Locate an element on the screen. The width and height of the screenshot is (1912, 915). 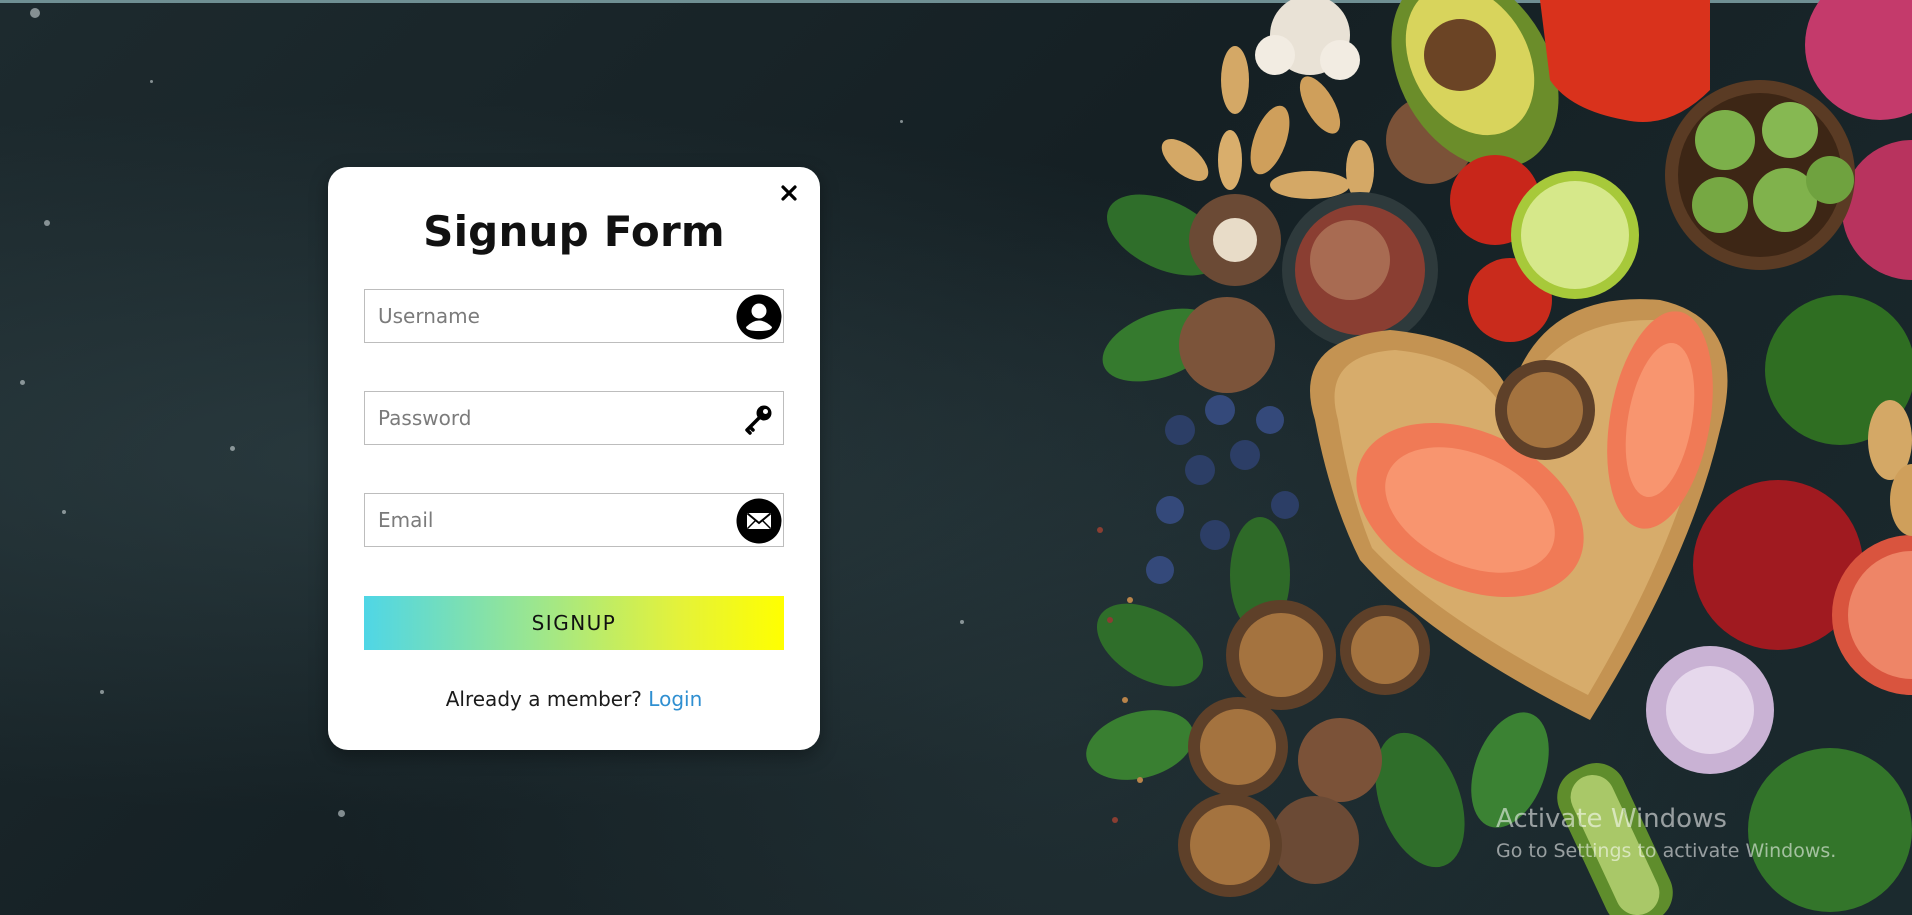
close-button is located at coordinates (789, 195).